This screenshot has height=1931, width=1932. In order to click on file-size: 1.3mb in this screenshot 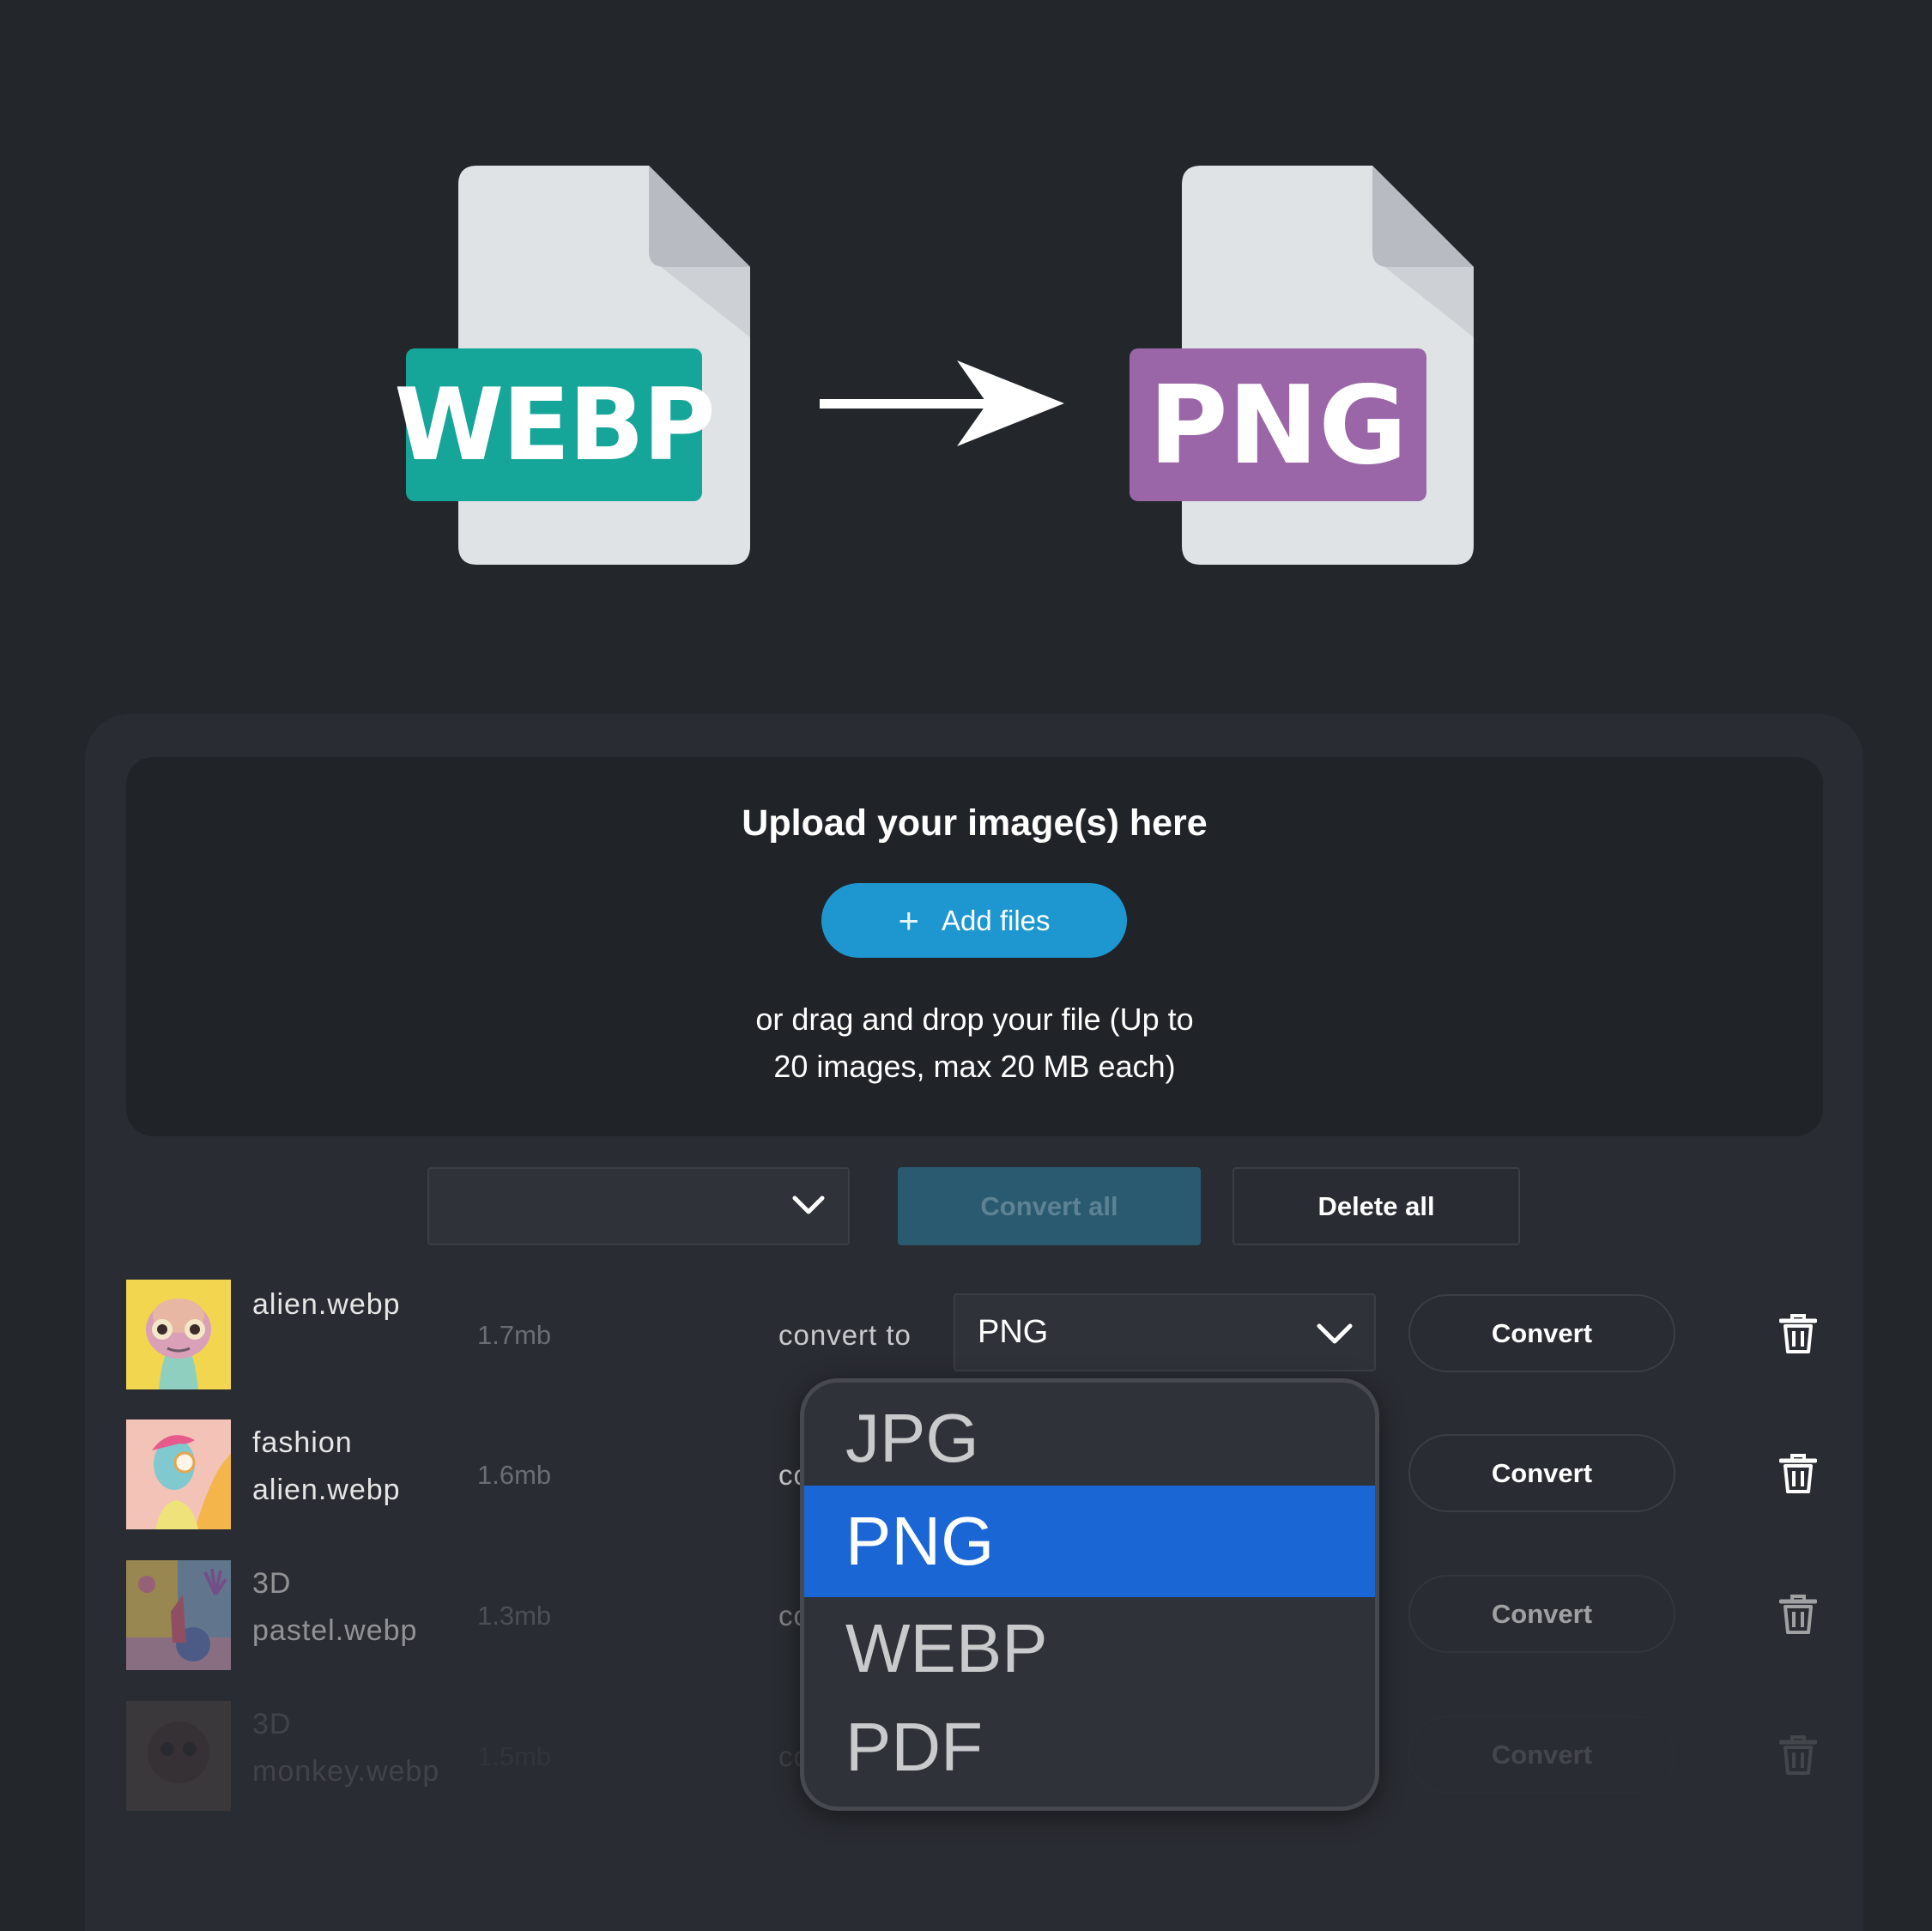, I will do `click(514, 1616)`.